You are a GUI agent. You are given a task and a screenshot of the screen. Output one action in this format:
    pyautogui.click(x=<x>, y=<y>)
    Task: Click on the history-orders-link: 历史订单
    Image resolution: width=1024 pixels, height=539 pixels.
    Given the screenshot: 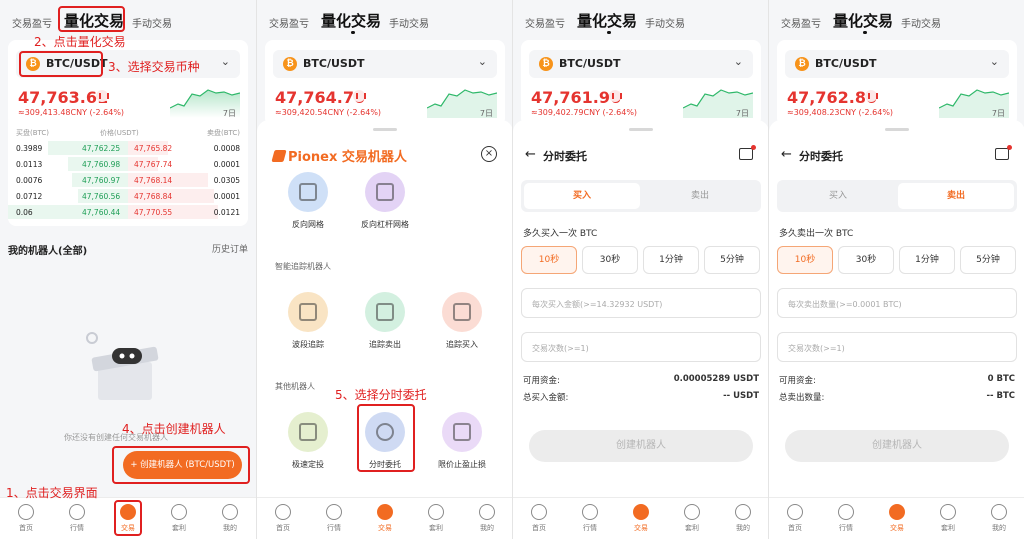 What is the action you would take?
    pyautogui.click(x=230, y=248)
    